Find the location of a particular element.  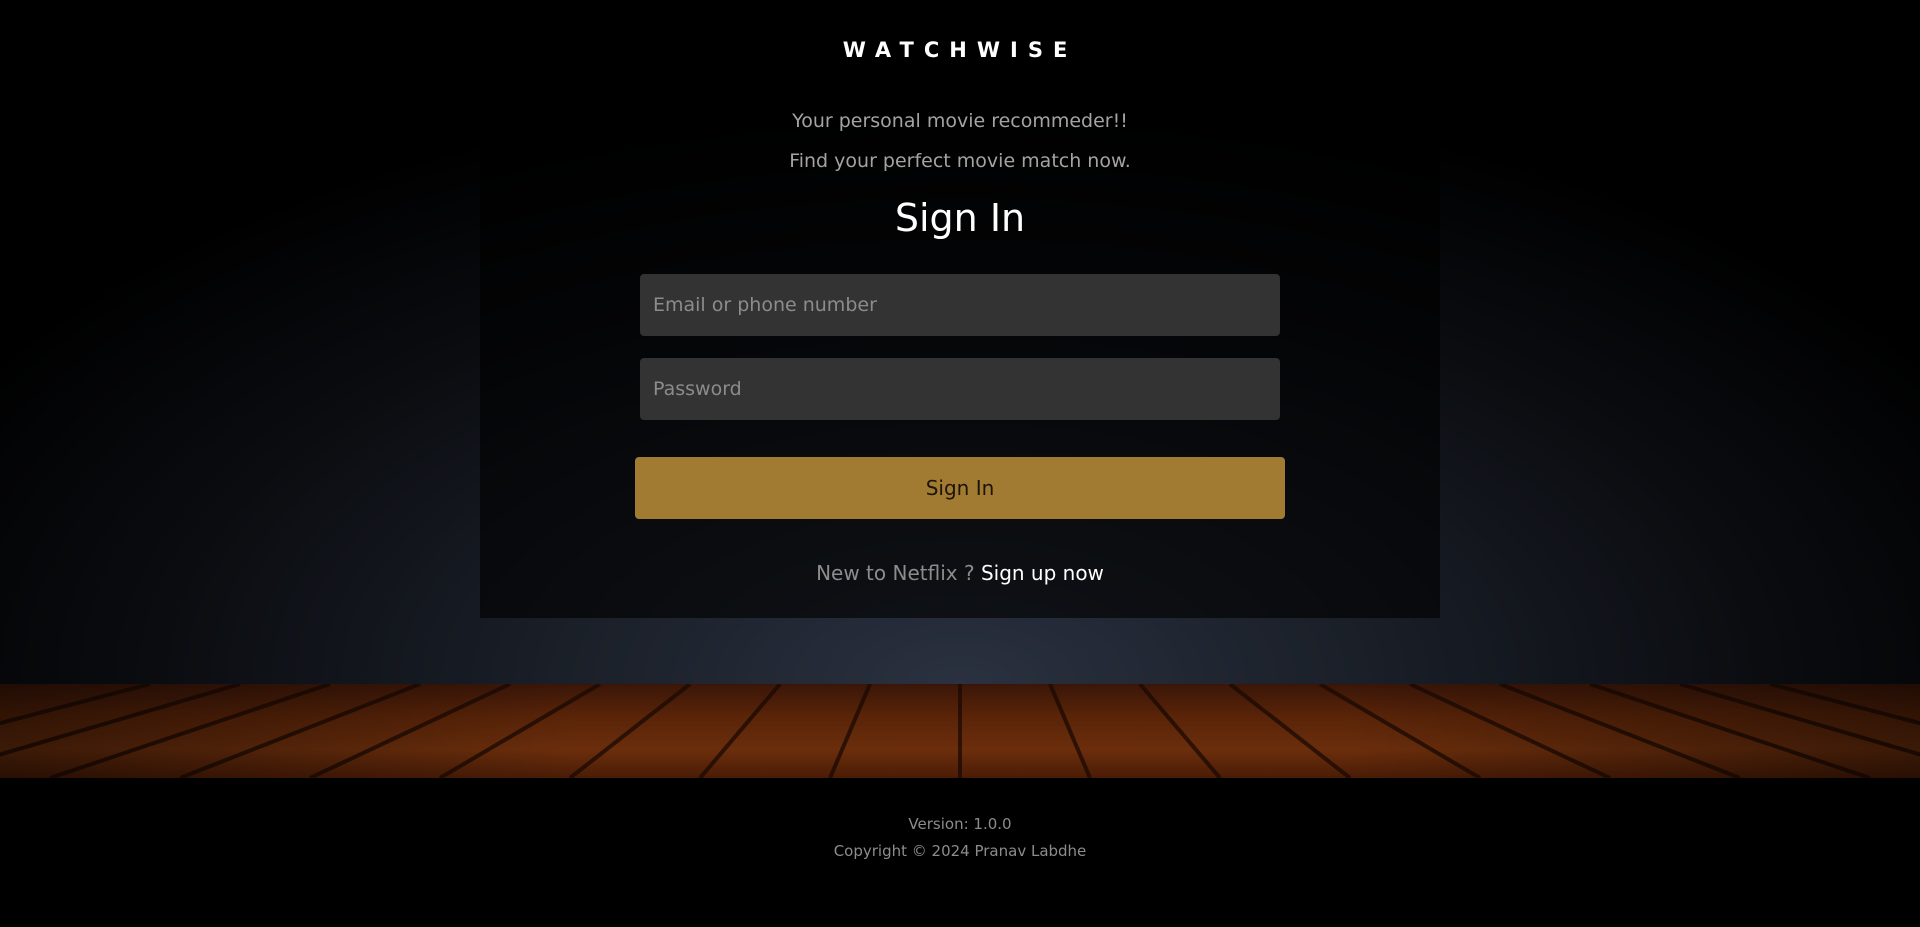

page-title: Sign In is located at coordinates (960, 218).